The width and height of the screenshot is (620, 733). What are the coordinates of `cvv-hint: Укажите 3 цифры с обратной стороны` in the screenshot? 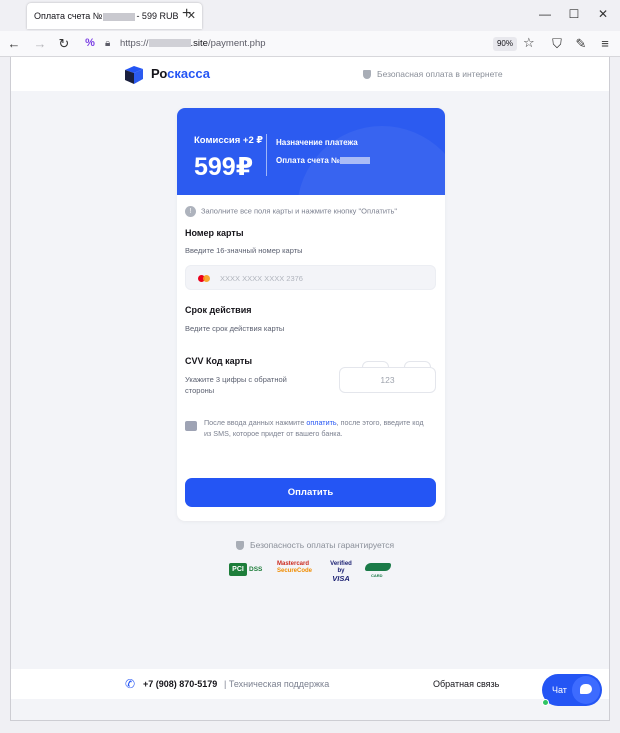 It's located at (236, 385).